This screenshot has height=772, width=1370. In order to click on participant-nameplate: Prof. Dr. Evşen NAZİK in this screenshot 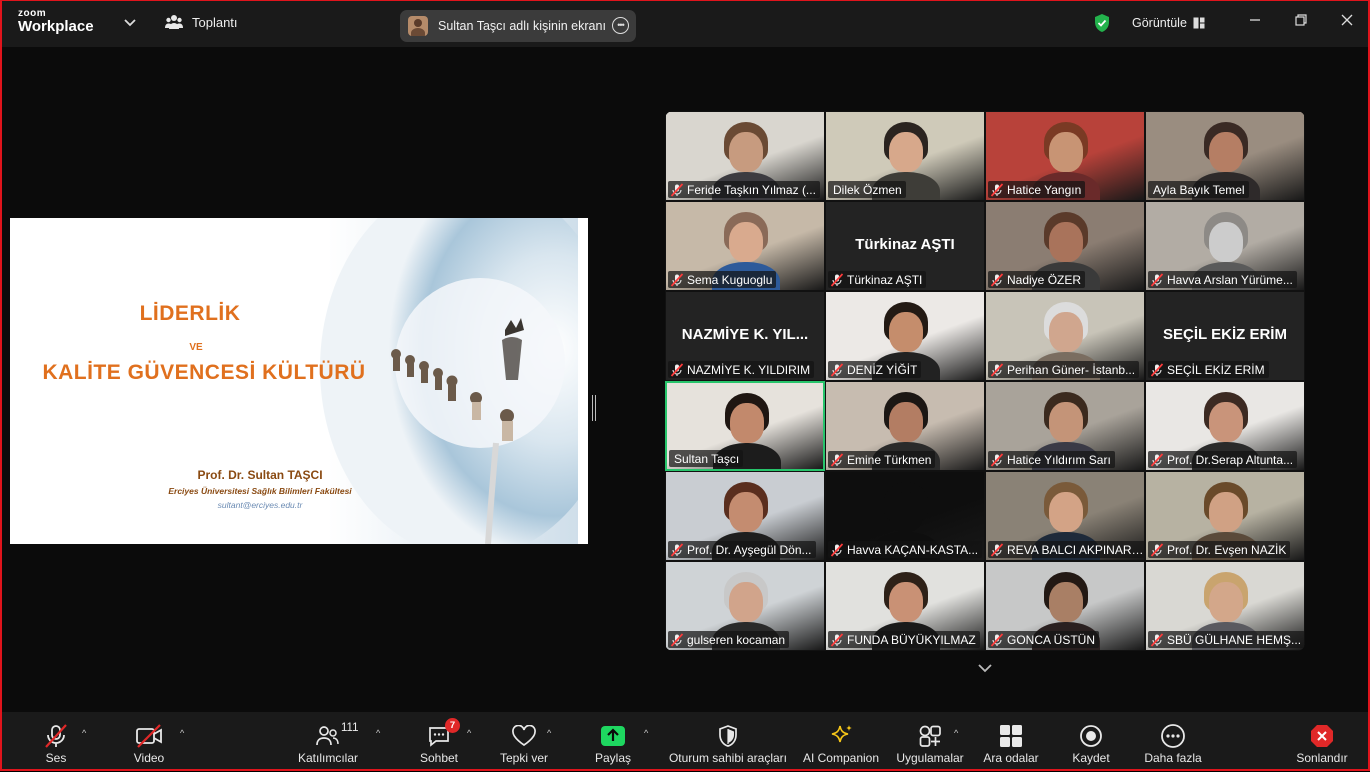, I will do `click(1219, 549)`.